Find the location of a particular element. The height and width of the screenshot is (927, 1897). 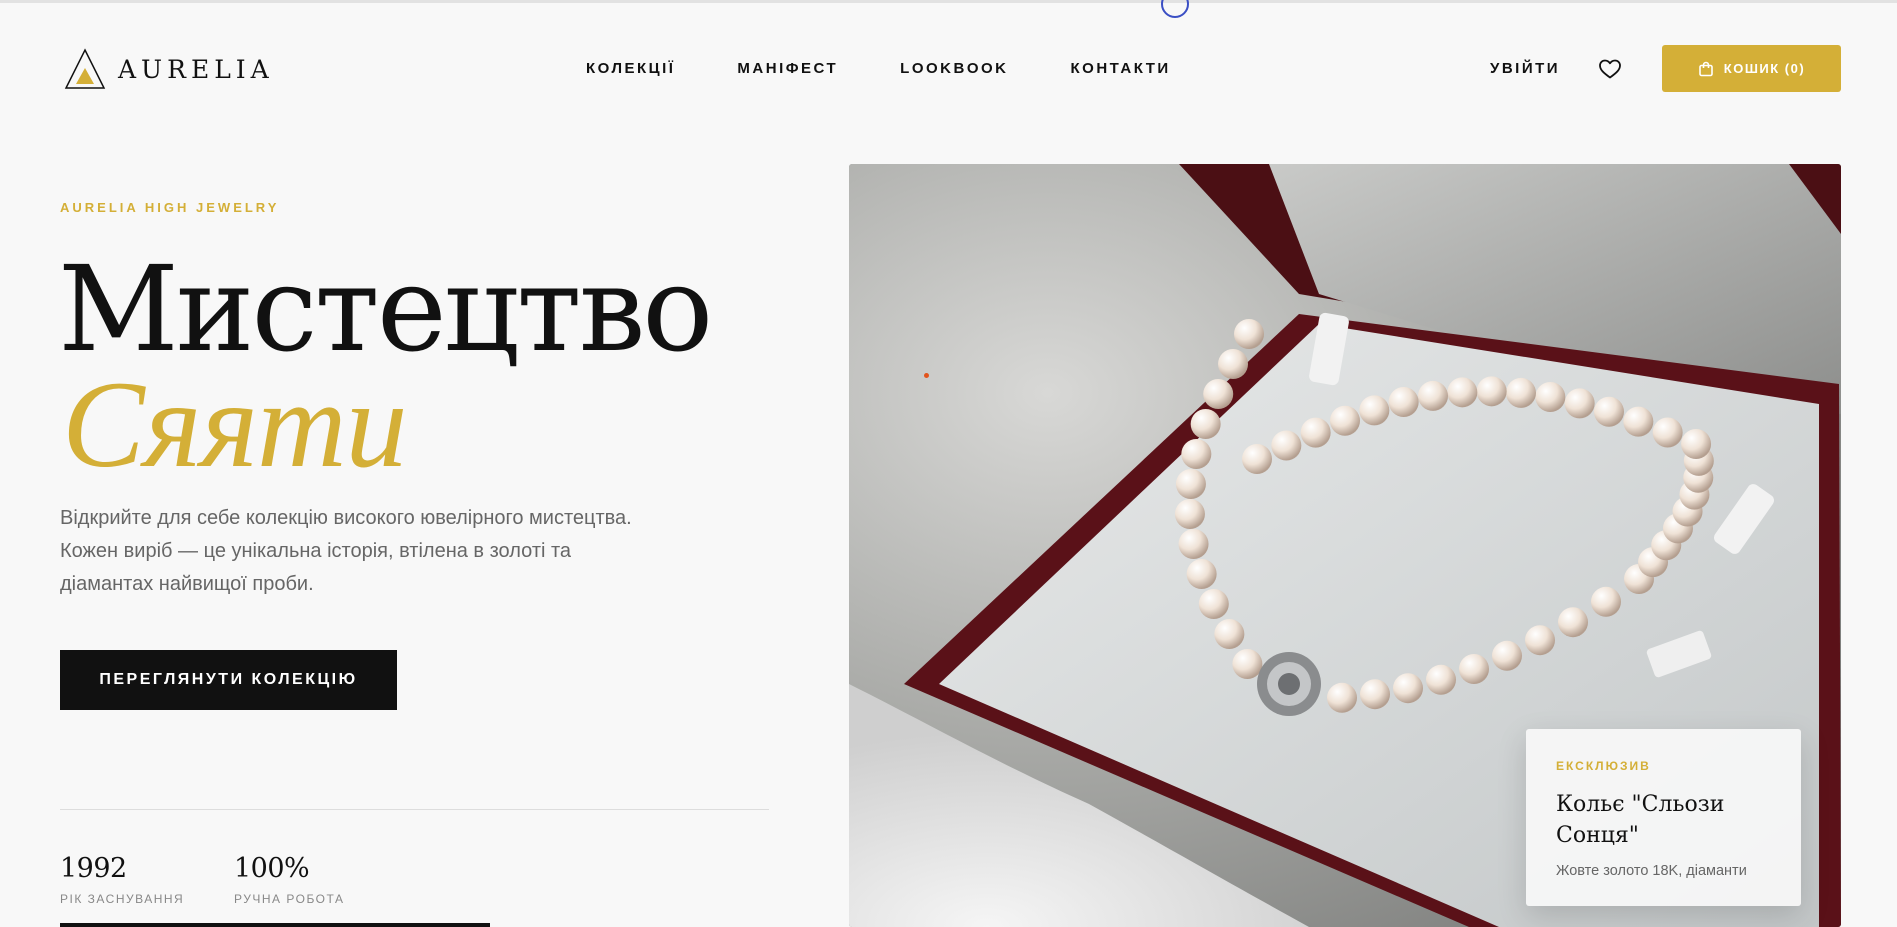

top-border is located at coordinates (948, 1).